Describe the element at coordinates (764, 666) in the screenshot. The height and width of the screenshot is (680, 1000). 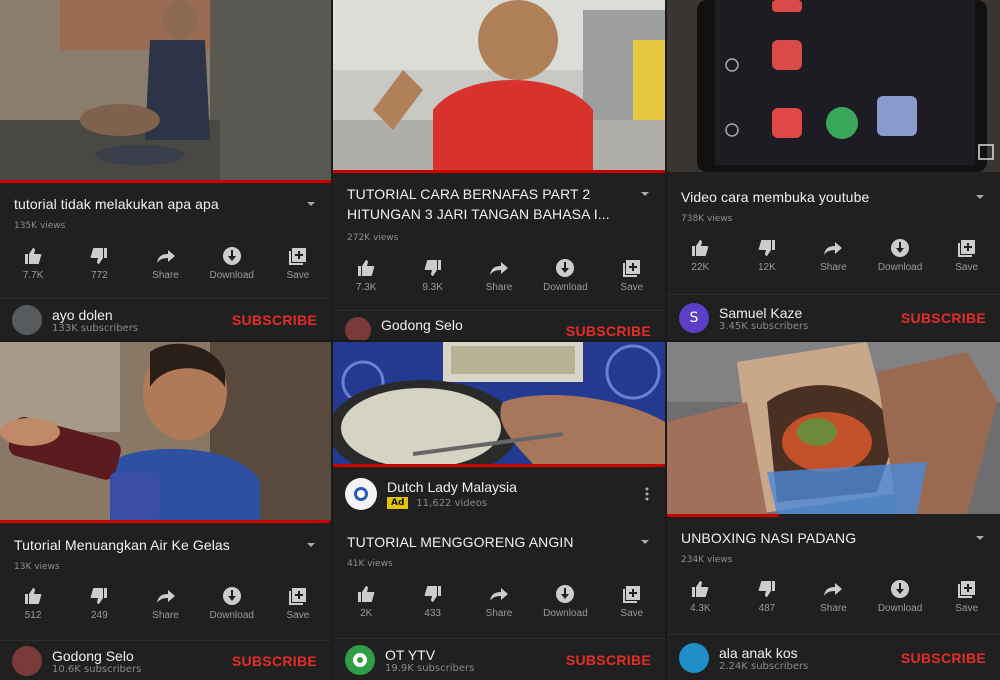
I see `subscriber-count: 2.24K subscribers` at that location.